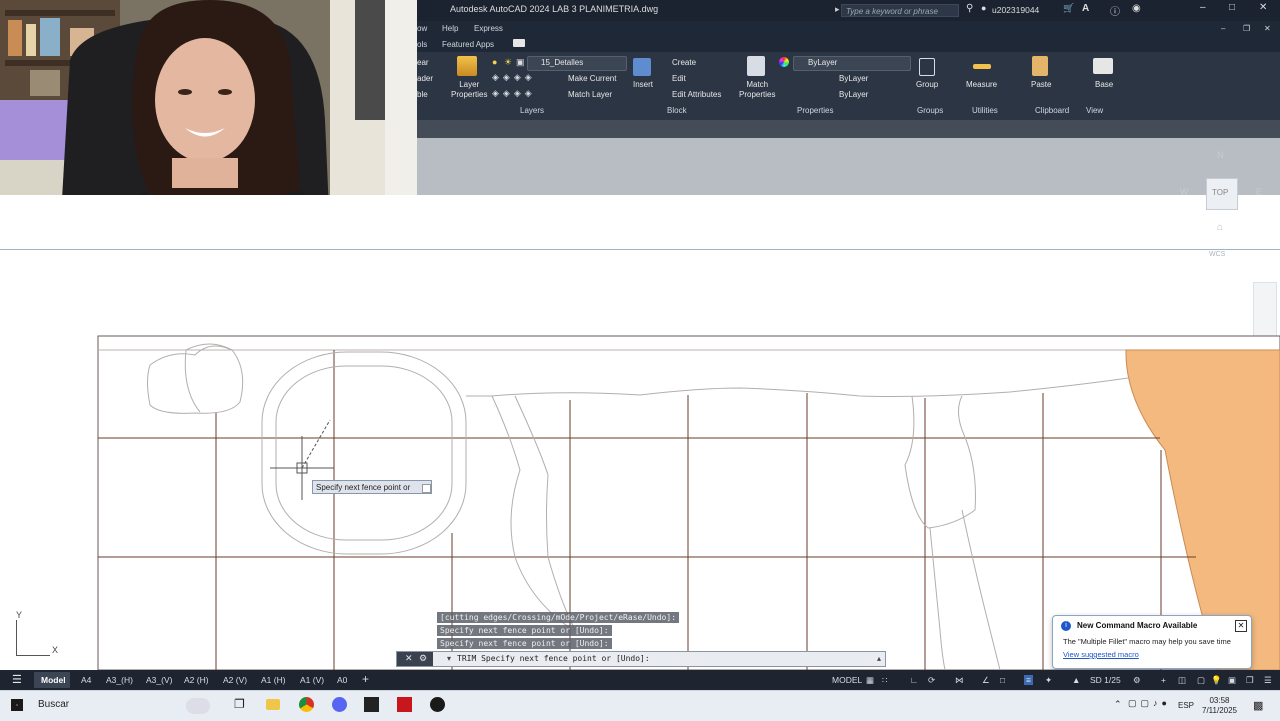 This screenshot has height=721, width=1280. Describe the element at coordinates (1223, 28) in the screenshot. I see `doc-minimize-icon: –` at that location.